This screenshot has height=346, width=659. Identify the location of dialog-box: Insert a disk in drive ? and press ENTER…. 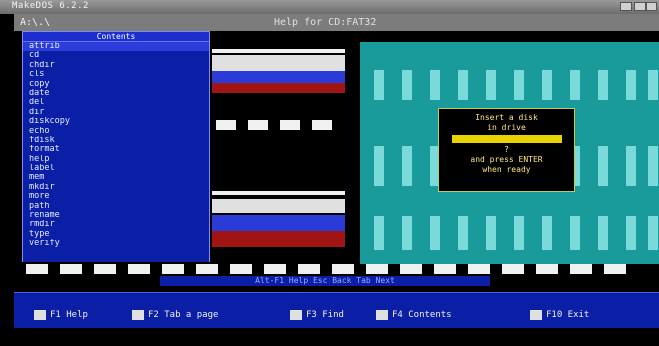
(506, 150).